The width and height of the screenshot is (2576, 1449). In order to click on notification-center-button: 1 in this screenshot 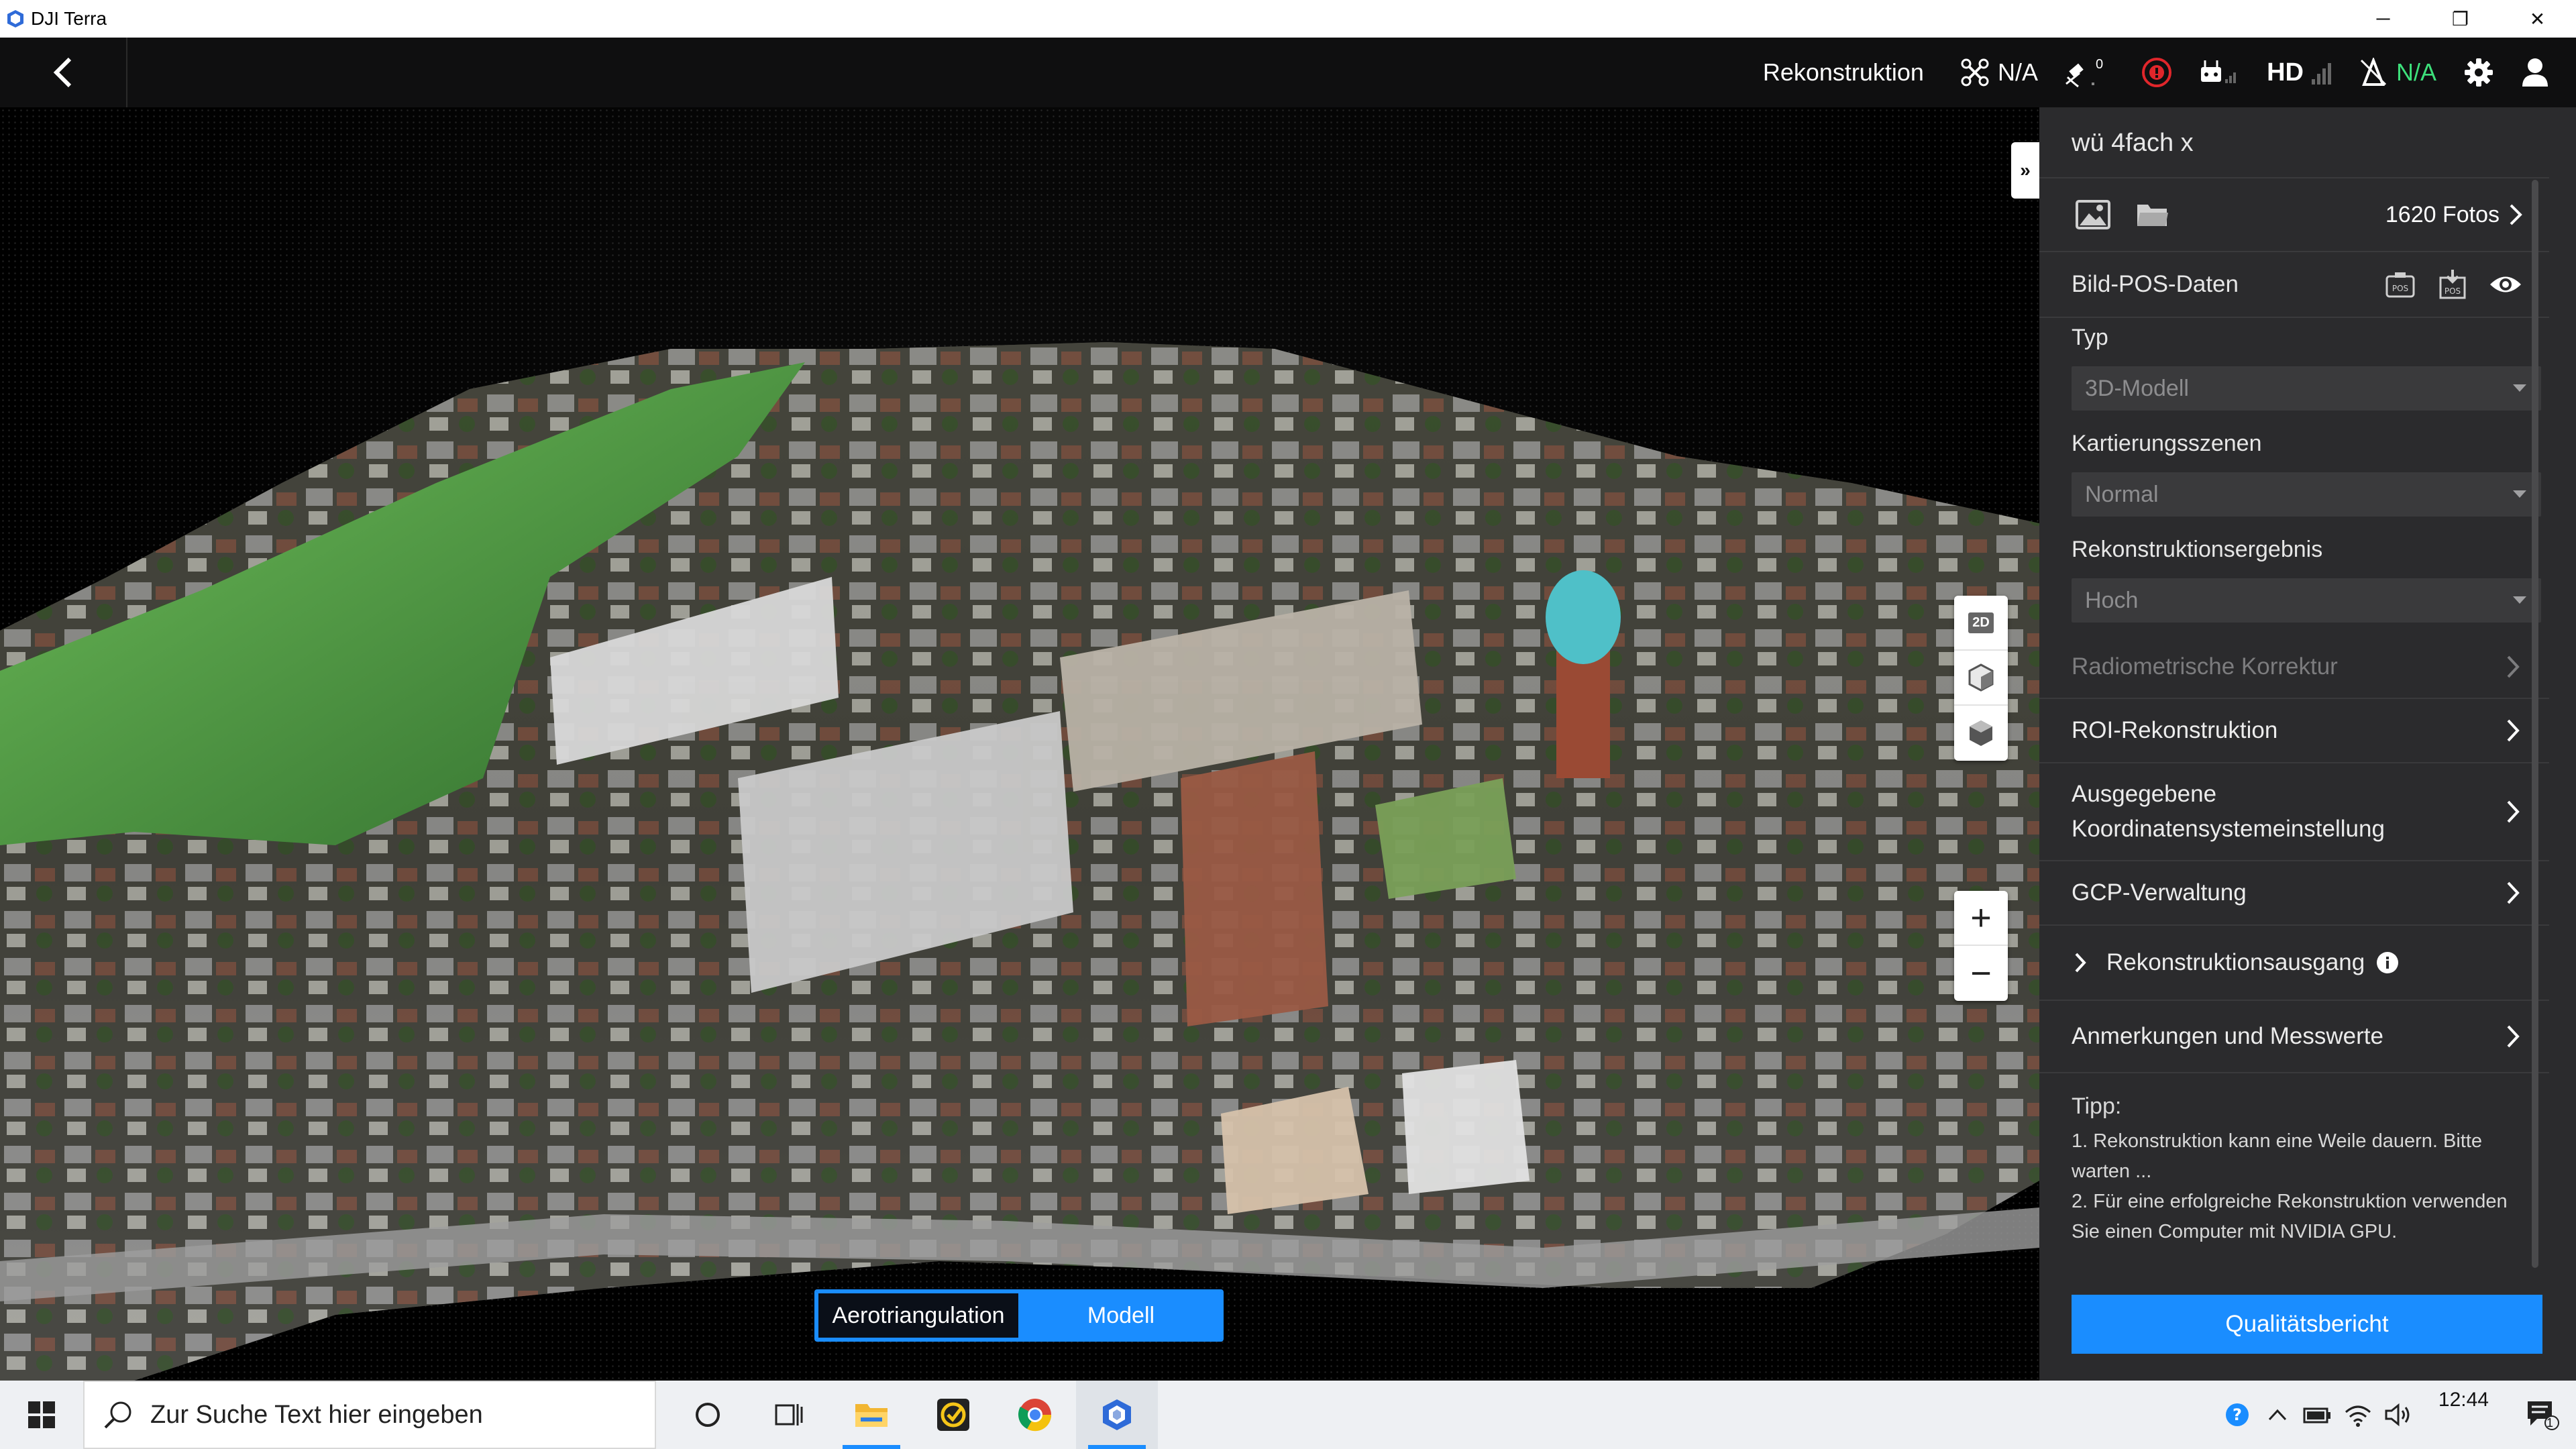, I will do `click(2546, 1415)`.